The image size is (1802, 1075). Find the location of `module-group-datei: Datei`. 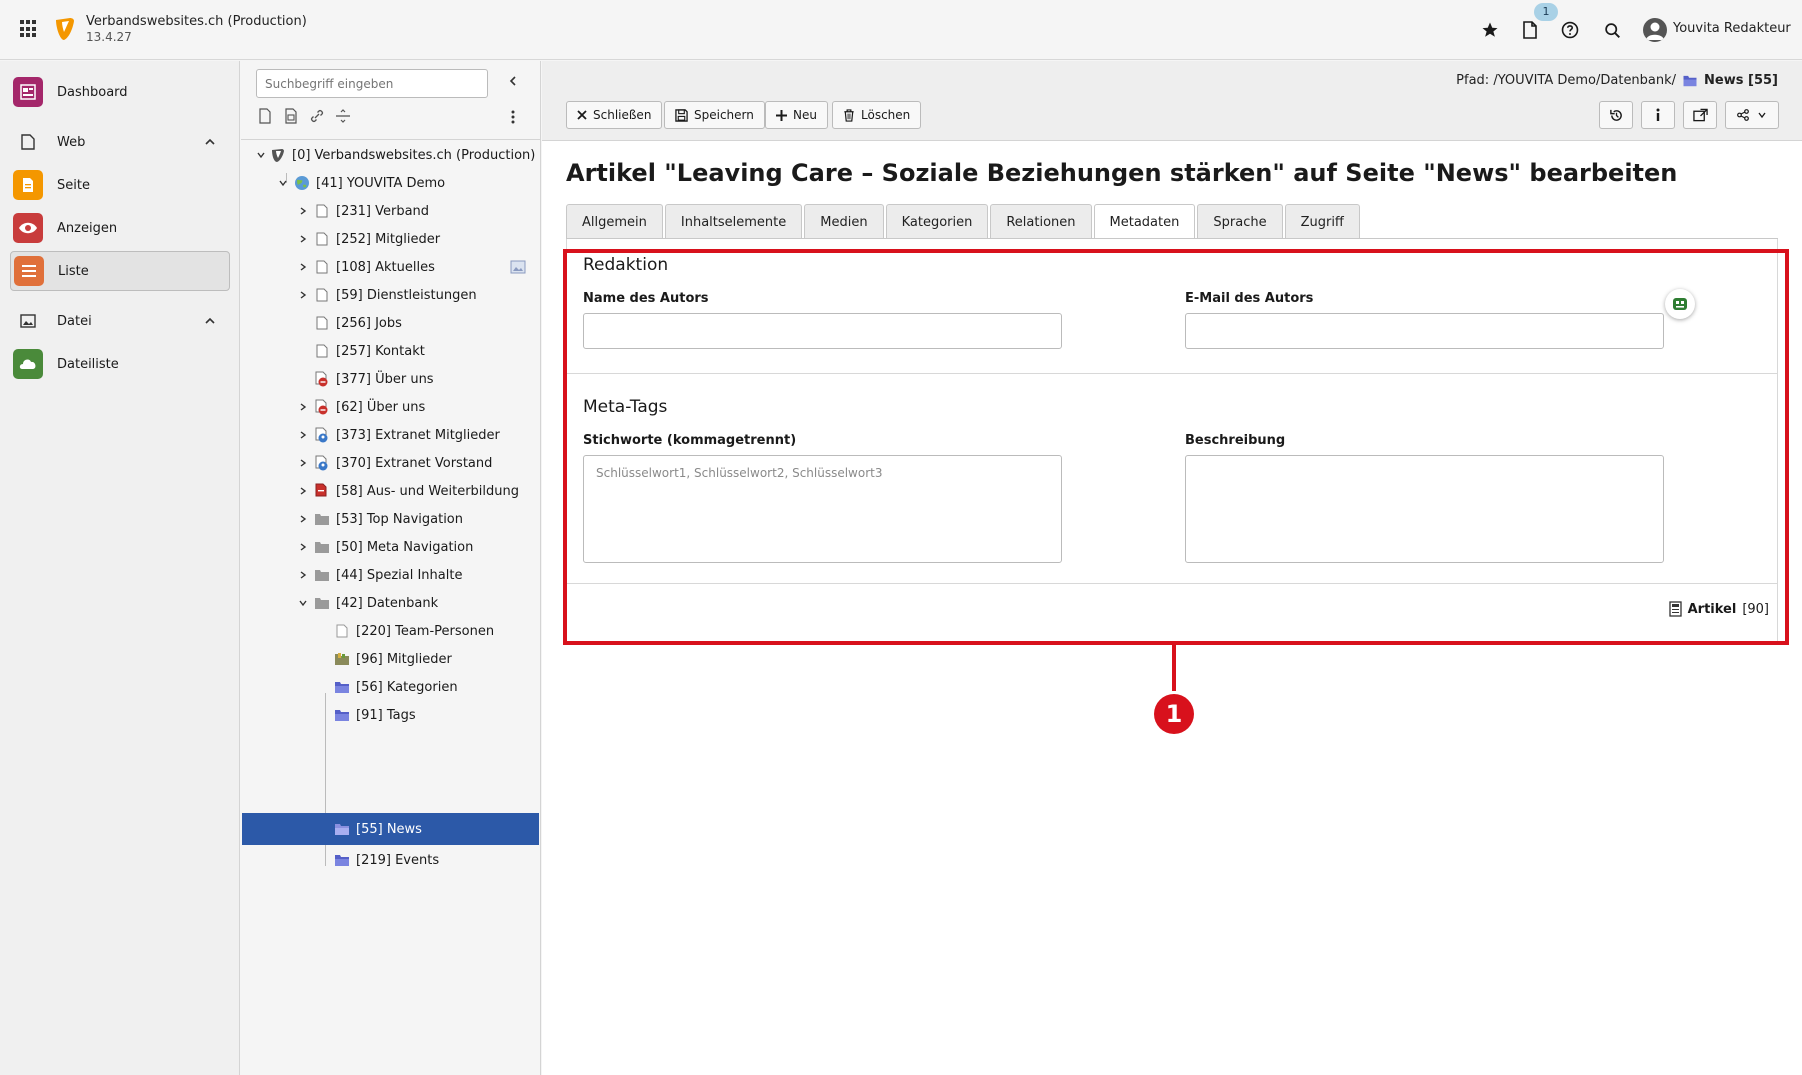

module-group-datei: Datei is located at coordinates (120, 321).